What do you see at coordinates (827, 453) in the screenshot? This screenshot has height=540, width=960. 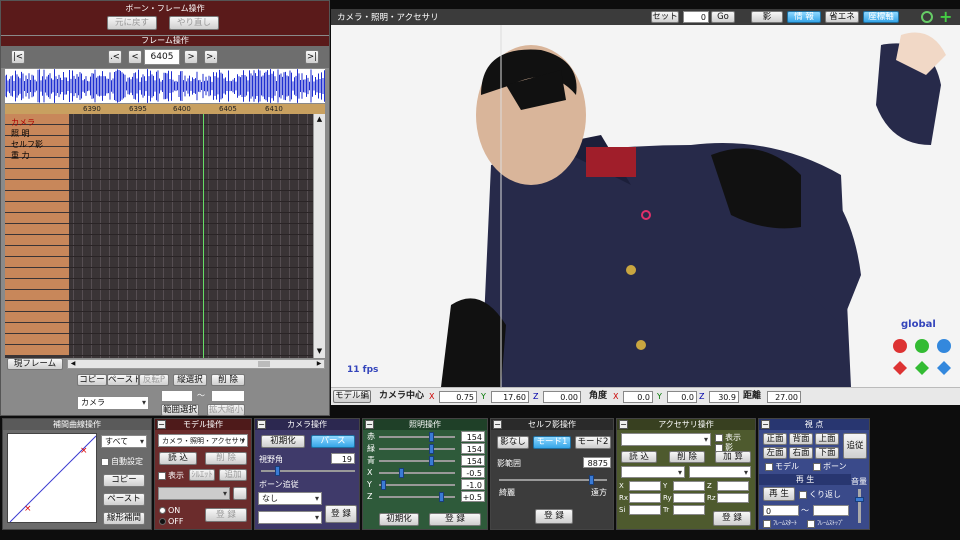 I see `view-bottom-button: 下面` at bounding box center [827, 453].